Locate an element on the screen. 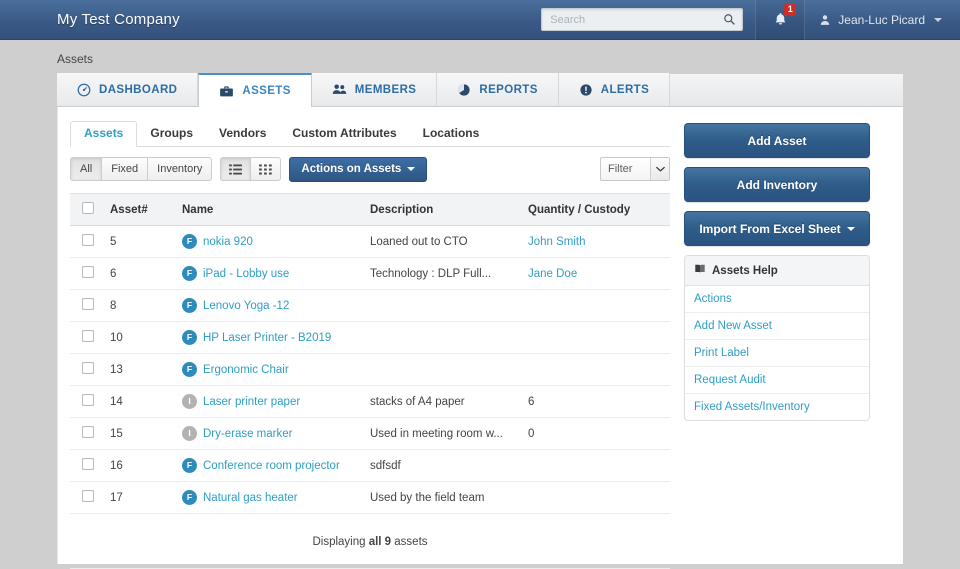  filter-container: Filter is located at coordinates (635, 169).